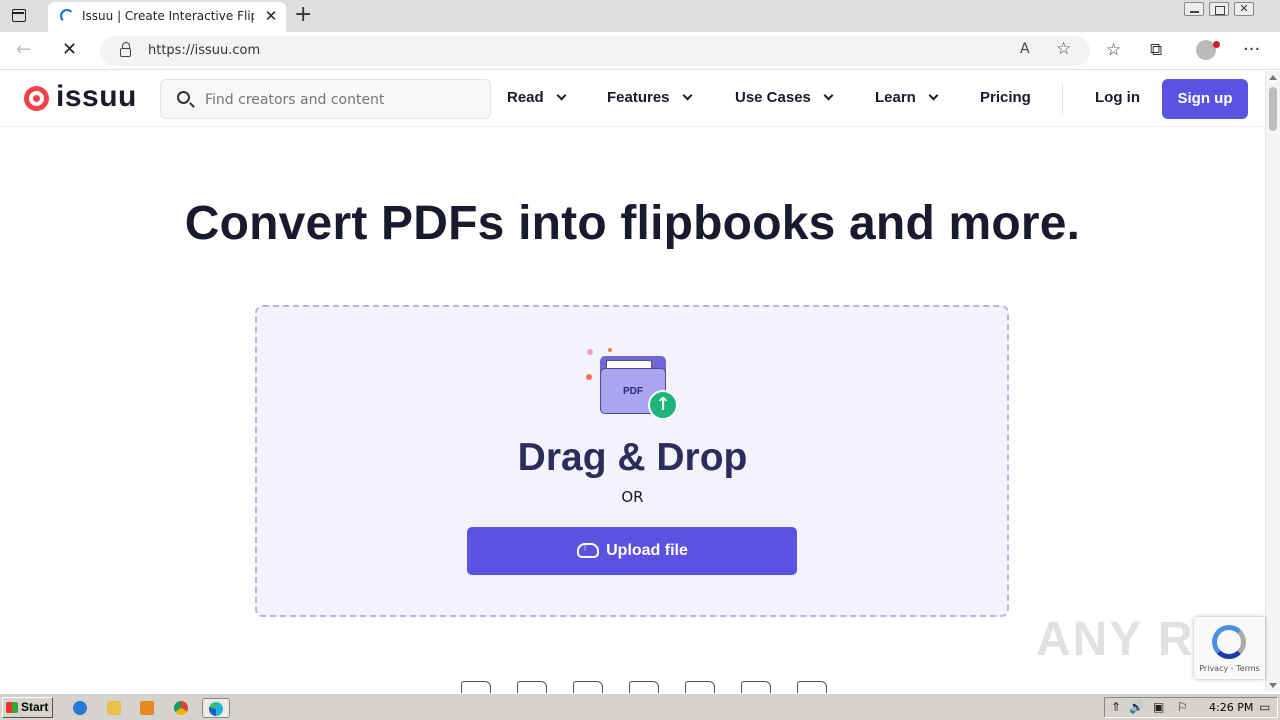 The height and width of the screenshot is (720, 1280). I want to click on url-text: https://issuu.com, so click(204, 50).